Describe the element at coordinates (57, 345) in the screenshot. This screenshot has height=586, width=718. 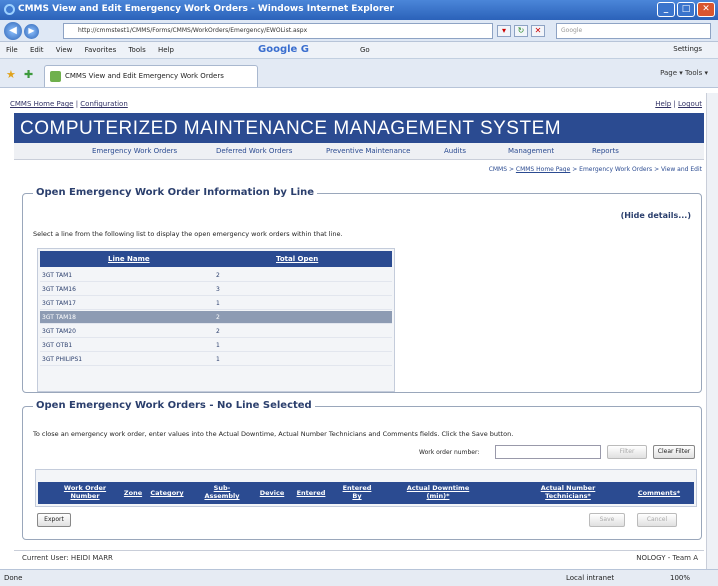
I see `line-name: 3GT OTB1` at that location.